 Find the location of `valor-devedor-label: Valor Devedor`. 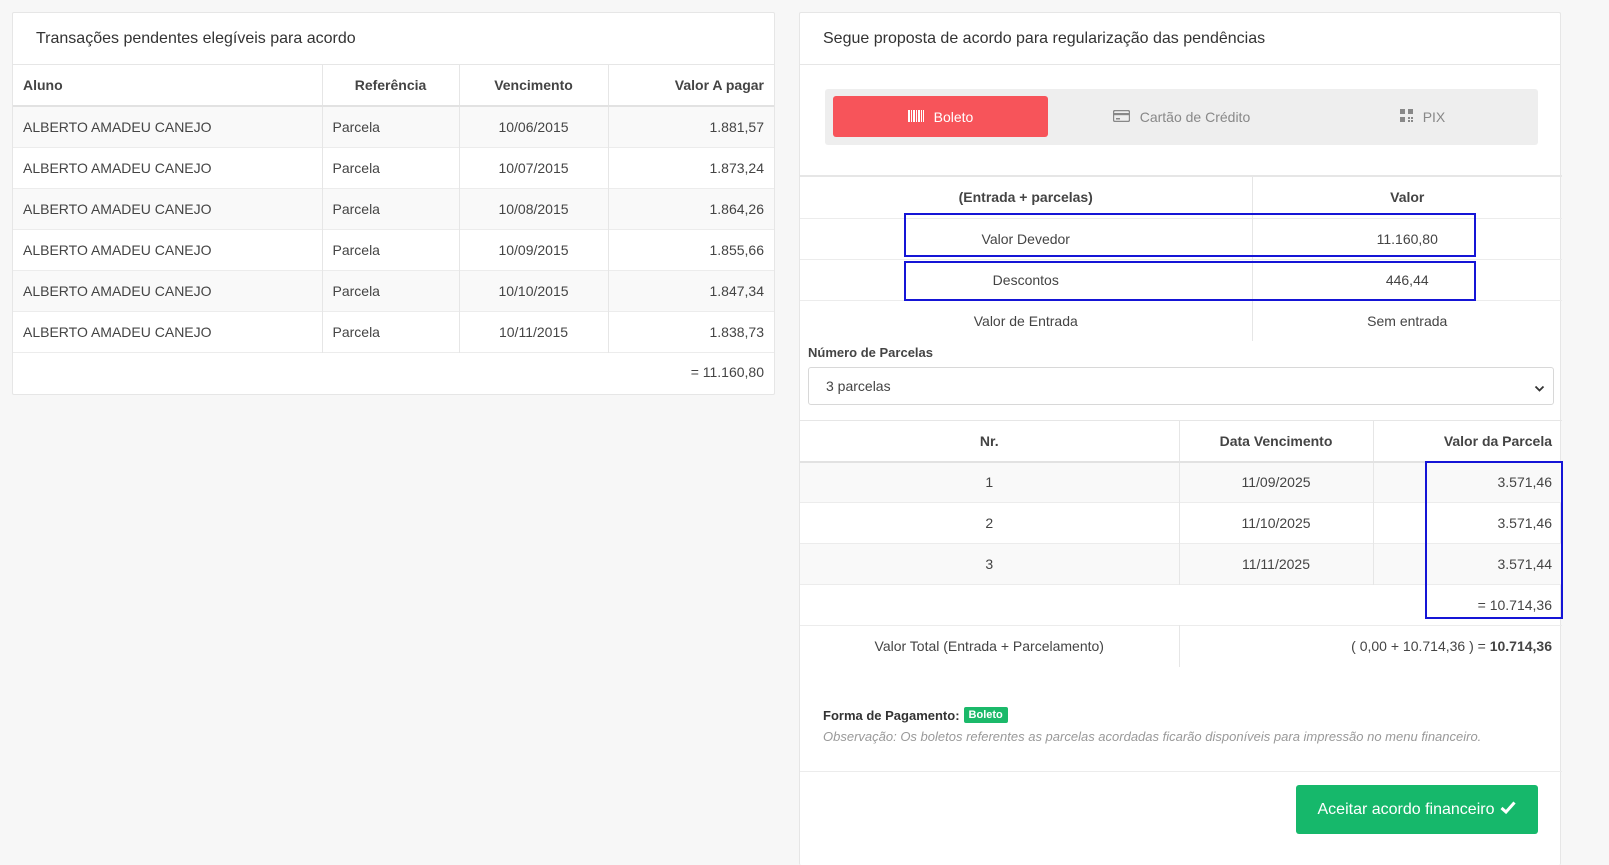

valor-devedor-label: Valor Devedor is located at coordinates (1026, 238).